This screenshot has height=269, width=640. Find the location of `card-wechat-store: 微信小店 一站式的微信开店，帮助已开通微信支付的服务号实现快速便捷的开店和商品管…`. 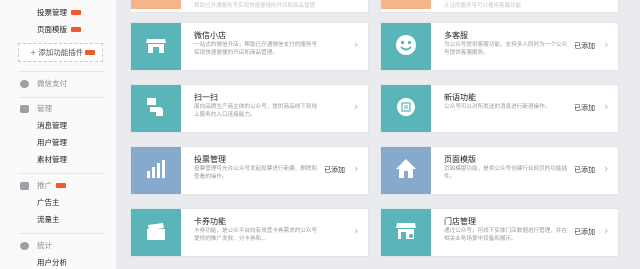

card-wechat-store: 微信小店 一站式的微信开店，帮助已开通微信支付的服务号实现快速便捷的开店和商品管… is located at coordinates (249, 46).